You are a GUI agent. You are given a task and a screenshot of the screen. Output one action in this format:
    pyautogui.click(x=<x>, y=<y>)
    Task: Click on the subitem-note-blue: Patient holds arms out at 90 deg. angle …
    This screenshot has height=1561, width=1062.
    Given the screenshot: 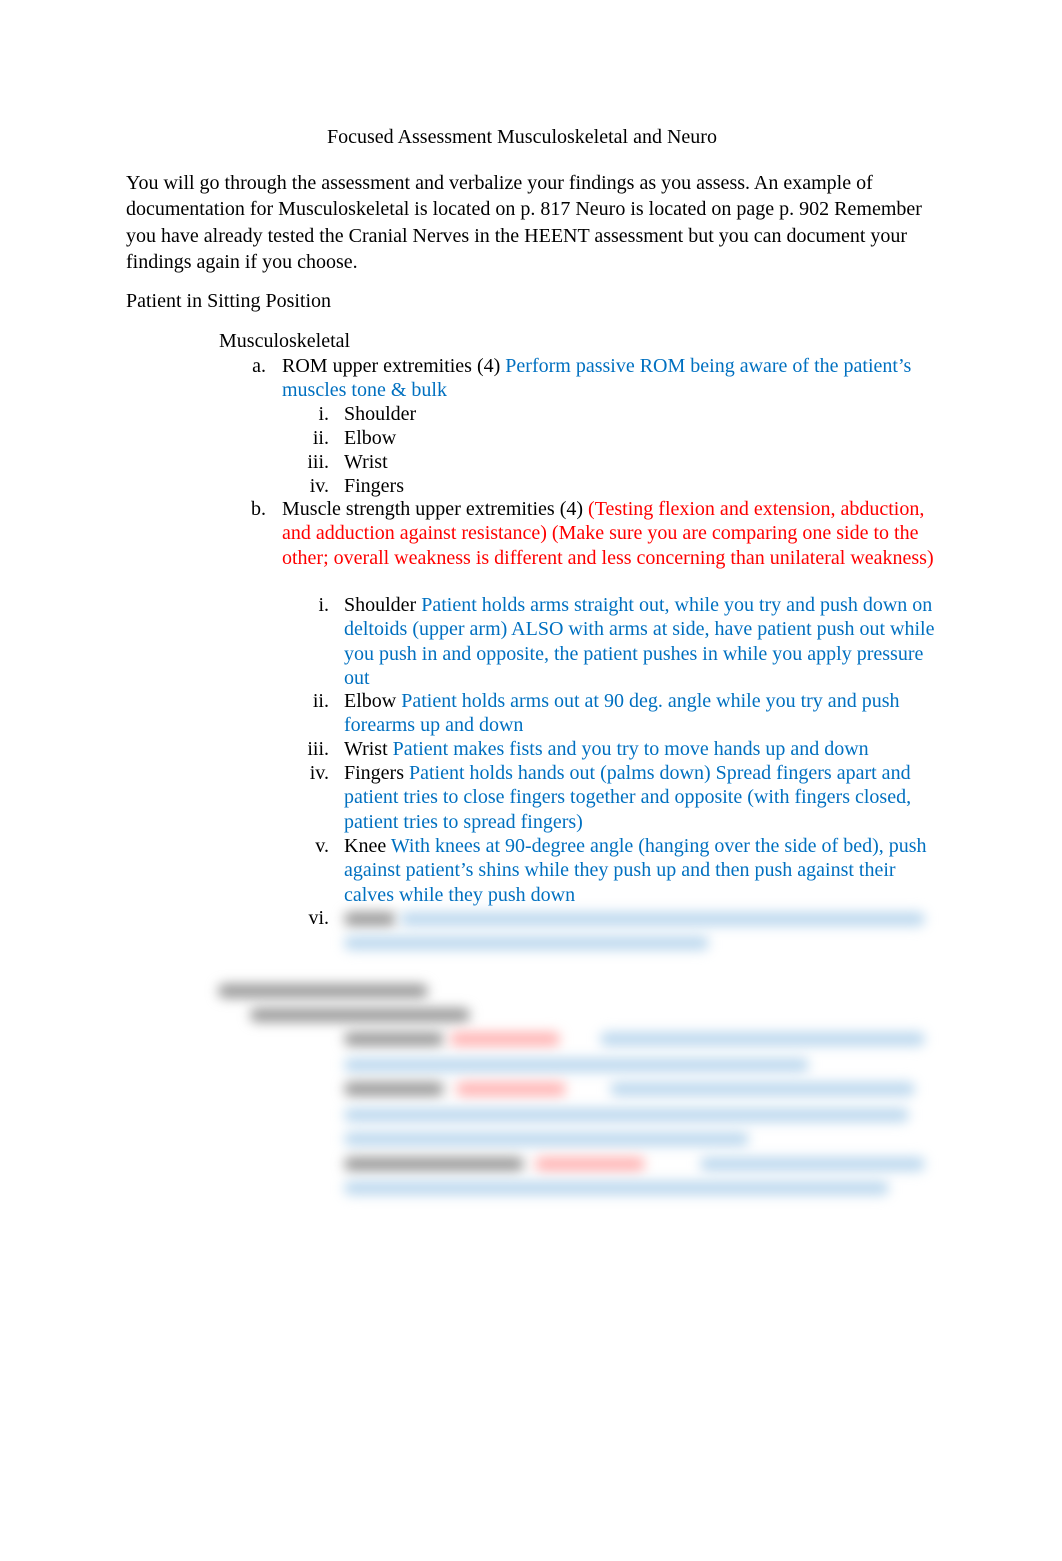 What is the action you would take?
    pyautogui.click(x=622, y=713)
    